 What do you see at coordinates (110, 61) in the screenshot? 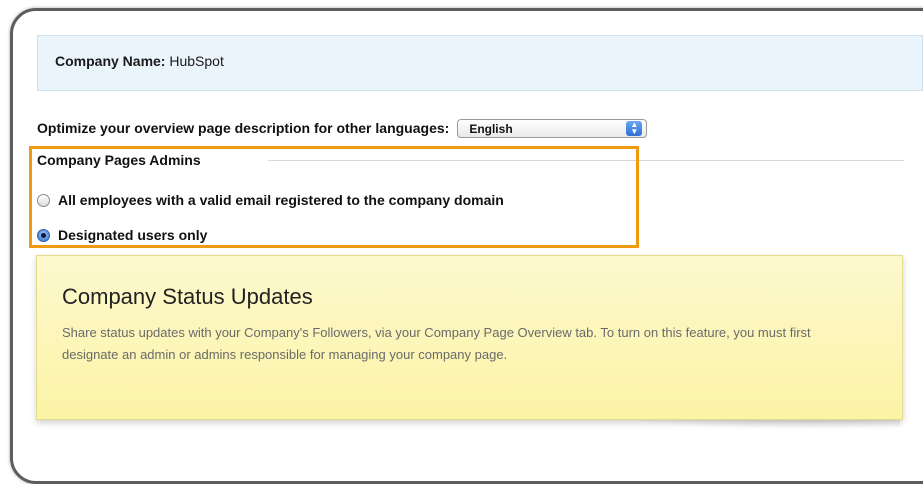
I see `company-name-label: Company Name:` at bounding box center [110, 61].